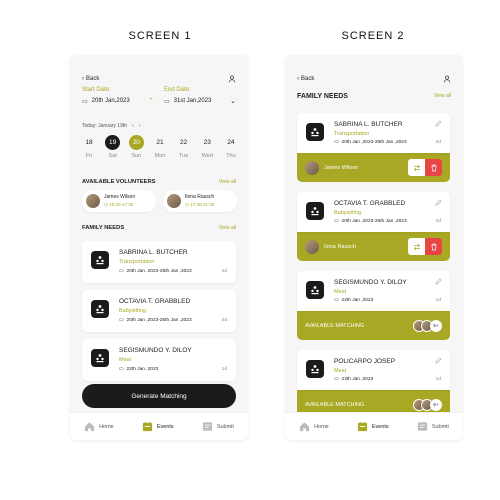  I want to click on nav-events-label: Events, so click(380, 426).